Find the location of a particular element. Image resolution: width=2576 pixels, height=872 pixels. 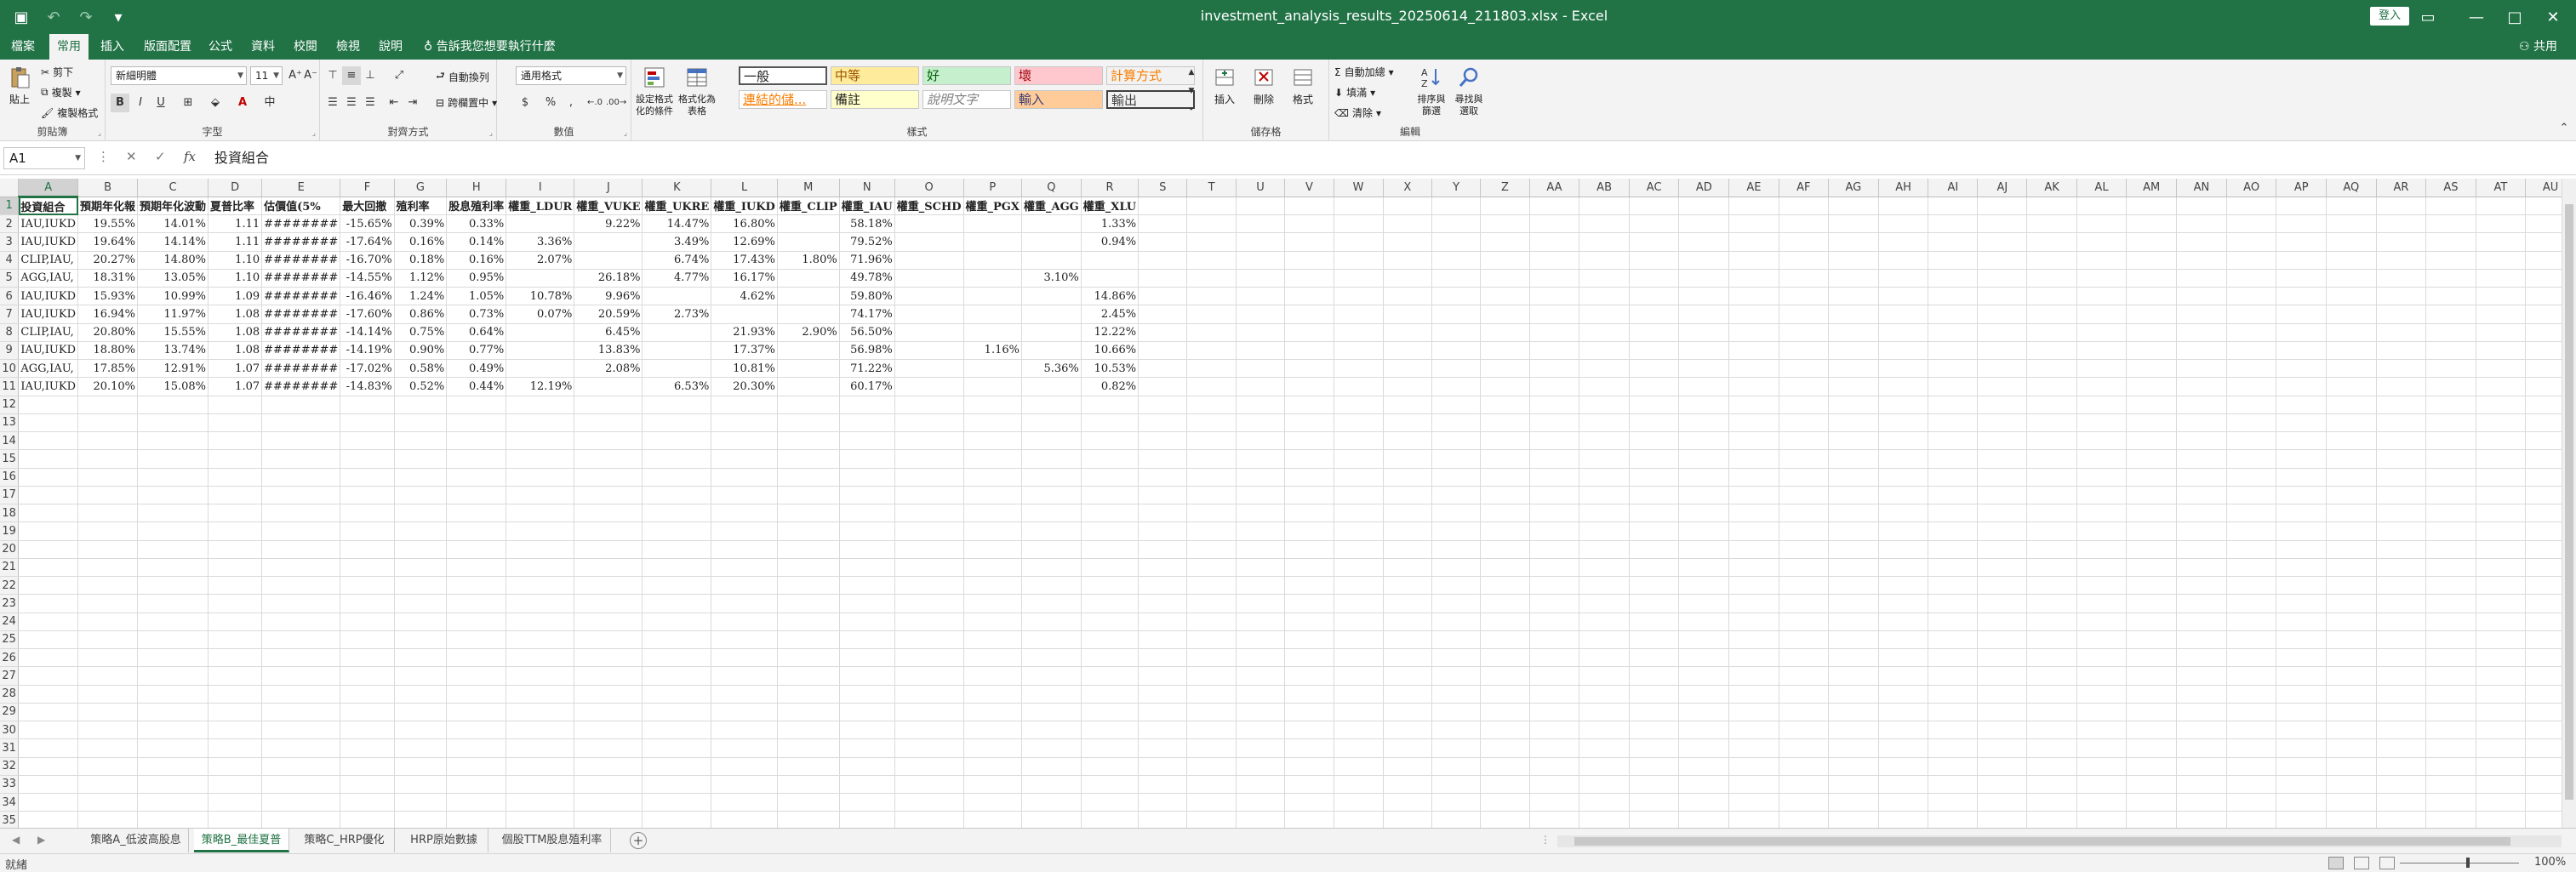

next-sheet-icon: ▶ is located at coordinates (41, 840).